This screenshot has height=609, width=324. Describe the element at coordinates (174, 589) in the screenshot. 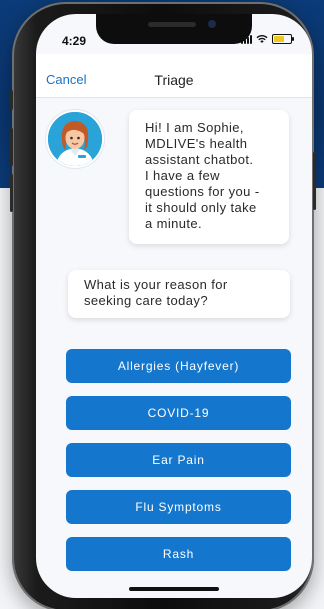

I see `home-indicator` at that location.